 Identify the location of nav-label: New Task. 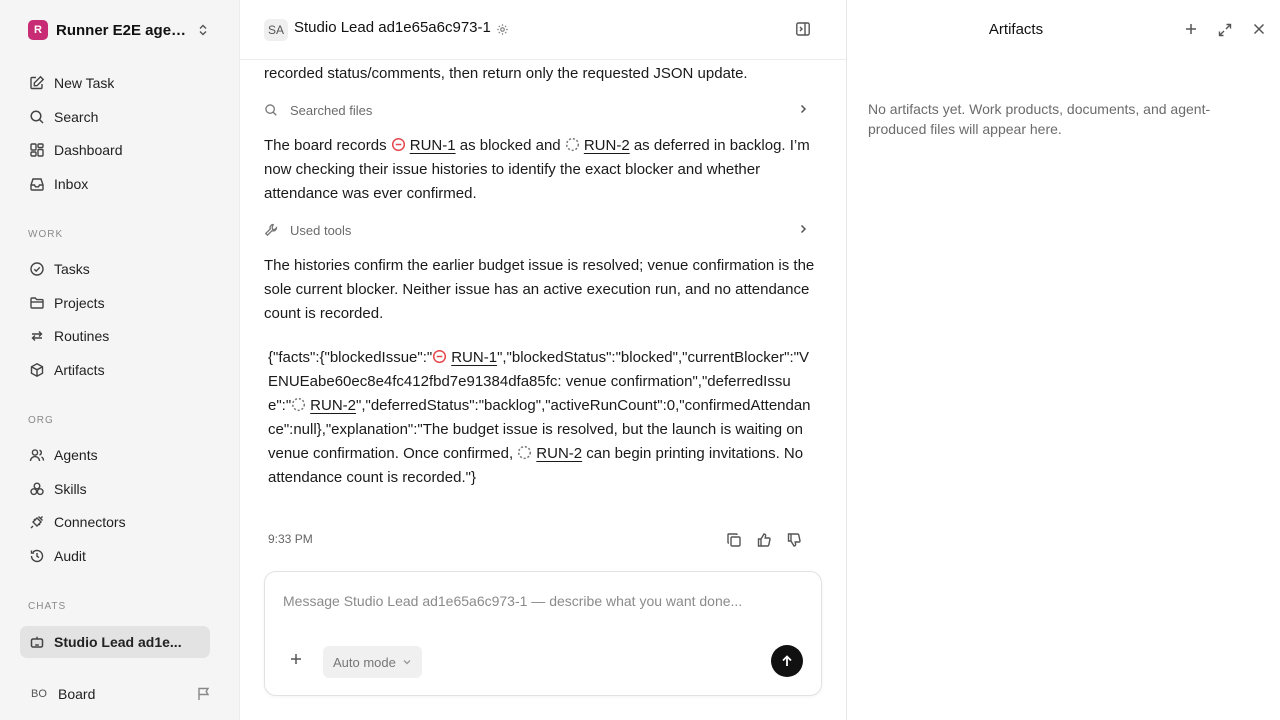
(84, 83).